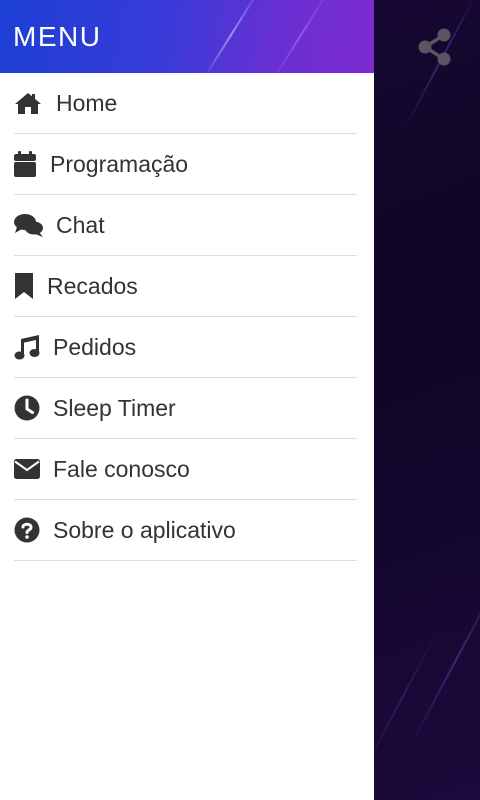 This screenshot has height=800, width=480. What do you see at coordinates (35, 103) in the screenshot?
I see `home-icon` at bounding box center [35, 103].